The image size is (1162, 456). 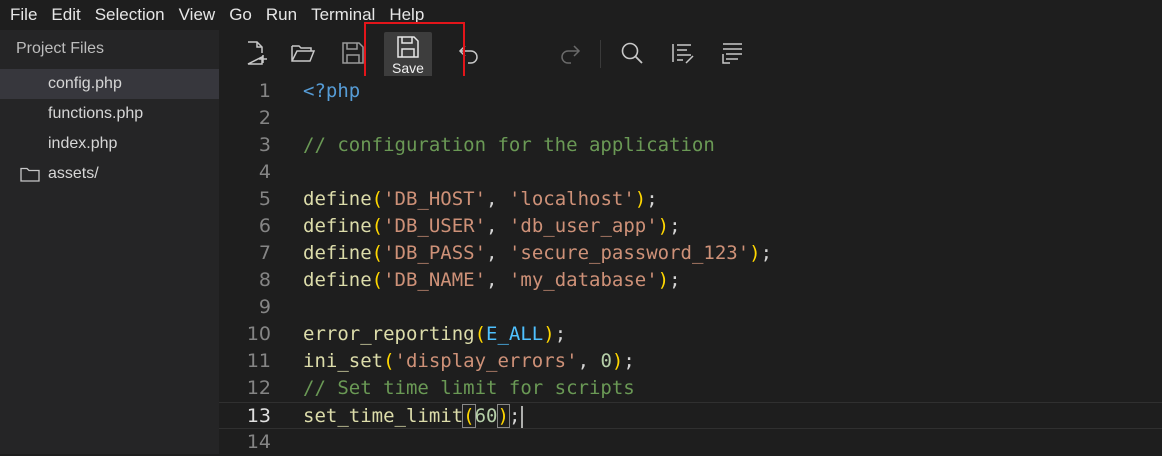 I want to click on format-button, so click(x=683, y=53).